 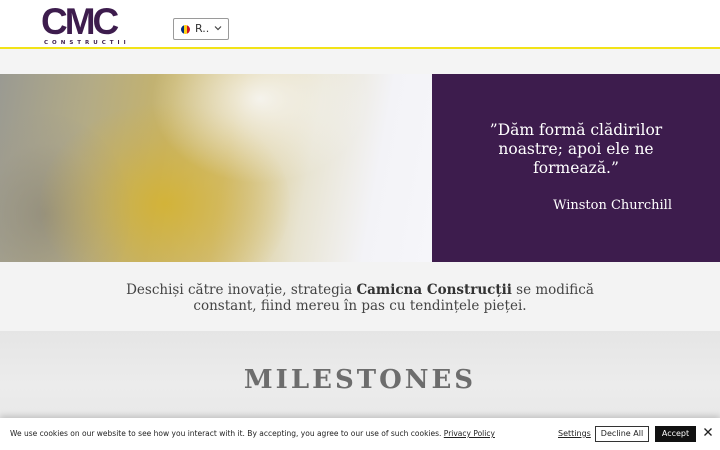 I want to click on romania-flag-icon, so click(x=185, y=29).